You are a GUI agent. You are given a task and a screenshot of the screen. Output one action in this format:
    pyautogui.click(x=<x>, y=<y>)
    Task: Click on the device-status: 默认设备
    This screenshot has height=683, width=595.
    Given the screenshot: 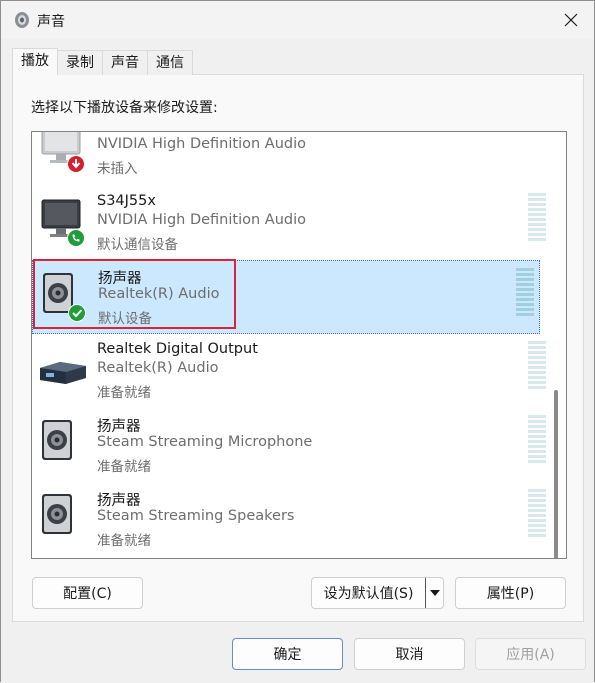 What is the action you would take?
    pyautogui.click(x=125, y=319)
    